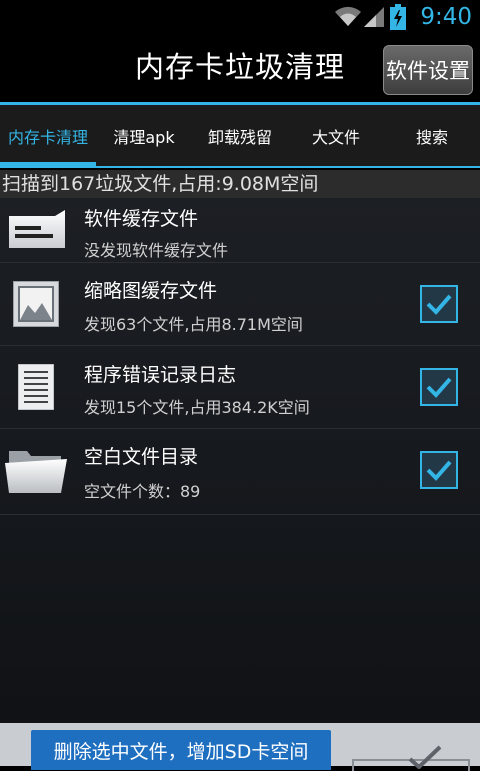 This screenshot has width=480, height=771. Describe the element at coordinates (160, 375) in the screenshot. I see `item-title: 程序错误记录日志` at that location.